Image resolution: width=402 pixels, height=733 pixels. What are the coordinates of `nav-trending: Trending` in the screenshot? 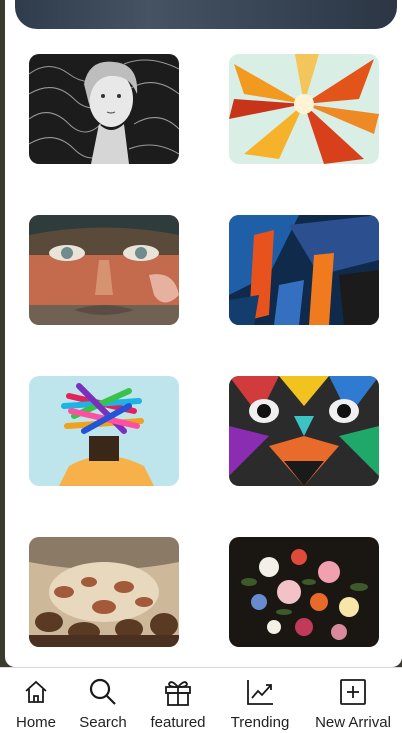 It's located at (260, 700).